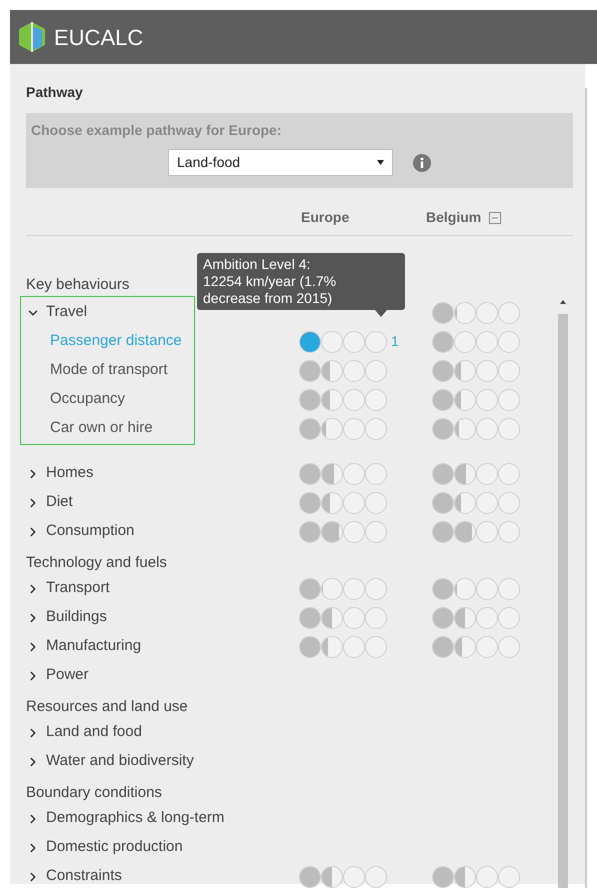  I want to click on category-item: Constraints, so click(84, 876).